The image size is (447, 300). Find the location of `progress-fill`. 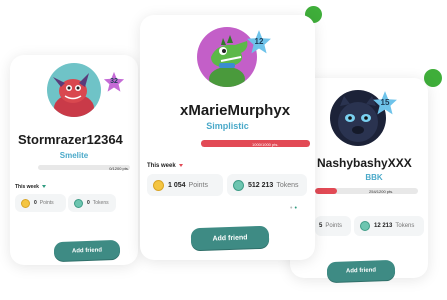

progress-fill is located at coordinates (326, 191).